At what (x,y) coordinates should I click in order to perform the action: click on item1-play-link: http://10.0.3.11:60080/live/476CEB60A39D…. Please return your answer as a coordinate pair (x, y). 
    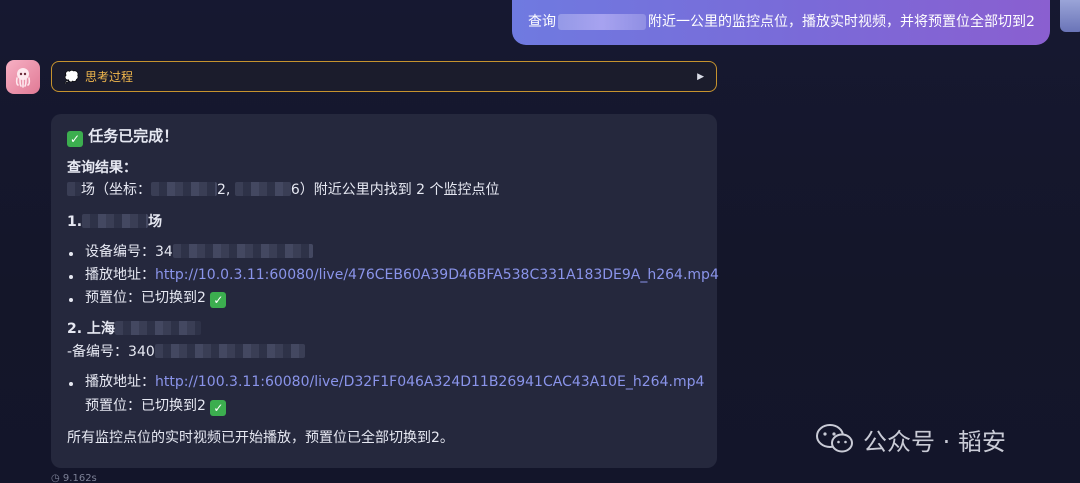
    Looking at the image, I should click on (437, 275).